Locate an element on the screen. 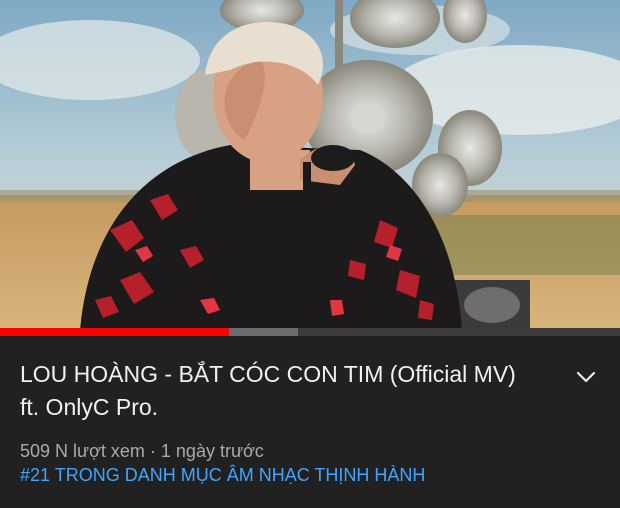 Image resolution: width=620 pixels, height=508 pixels. progress-played is located at coordinates (115, 332).